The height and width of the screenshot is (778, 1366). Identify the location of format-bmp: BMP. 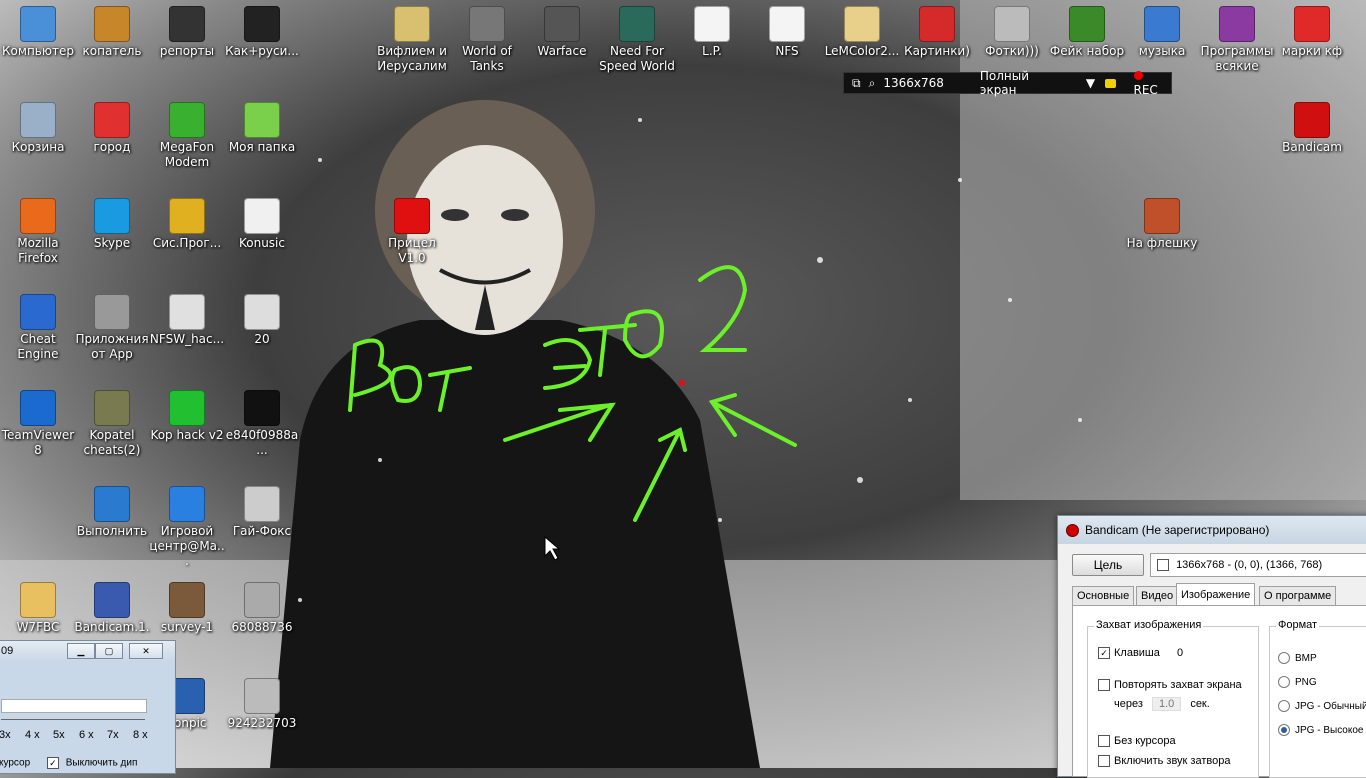
(1322, 659).